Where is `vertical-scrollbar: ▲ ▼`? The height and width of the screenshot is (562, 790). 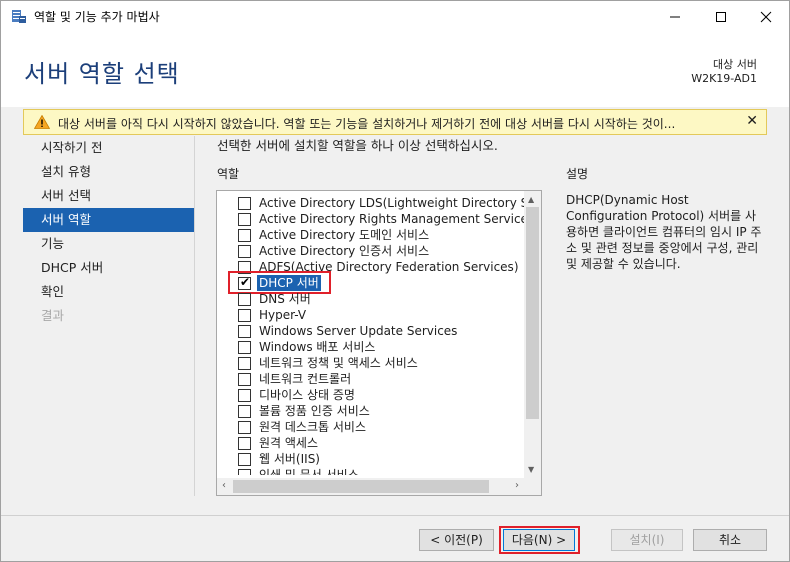 vertical-scrollbar: ▲ ▼ is located at coordinates (532, 334).